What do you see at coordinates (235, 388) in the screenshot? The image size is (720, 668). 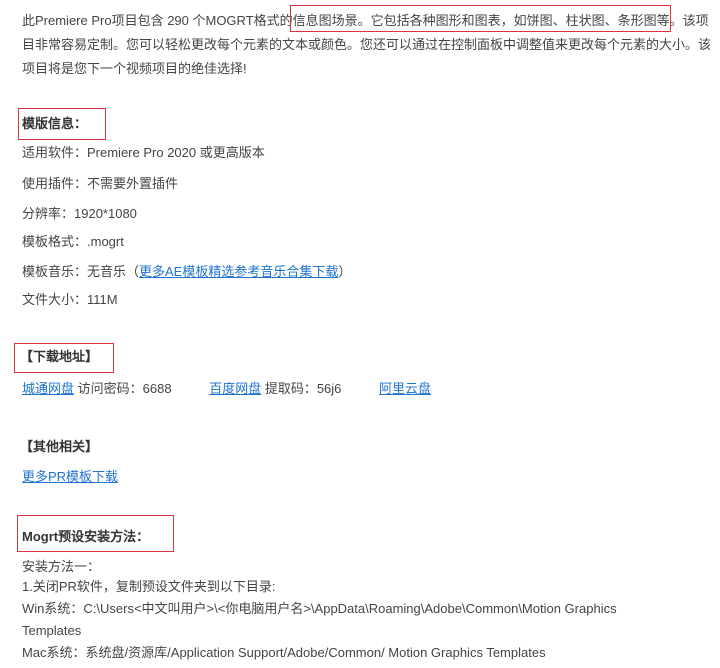 I see `baidu-link: 百度网盘` at bounding box center [235, 388].